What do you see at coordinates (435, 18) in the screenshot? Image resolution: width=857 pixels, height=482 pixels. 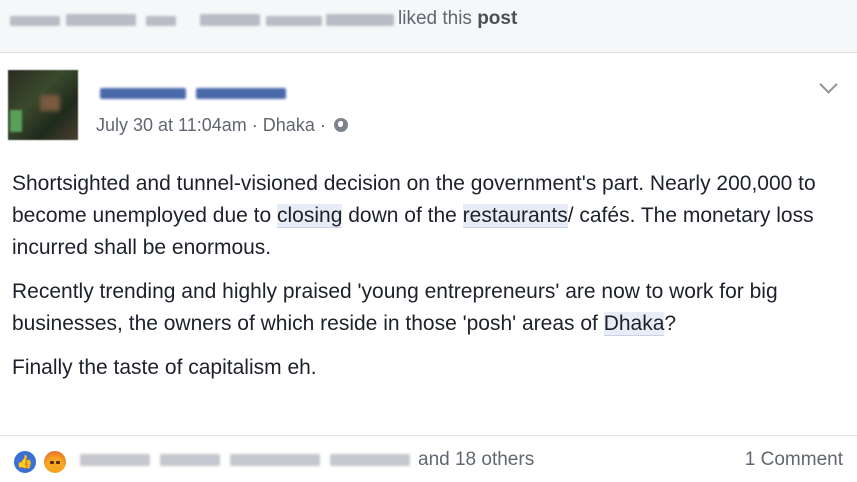 I see `liked-this-label: liked this` at bounding box center [435, 18].